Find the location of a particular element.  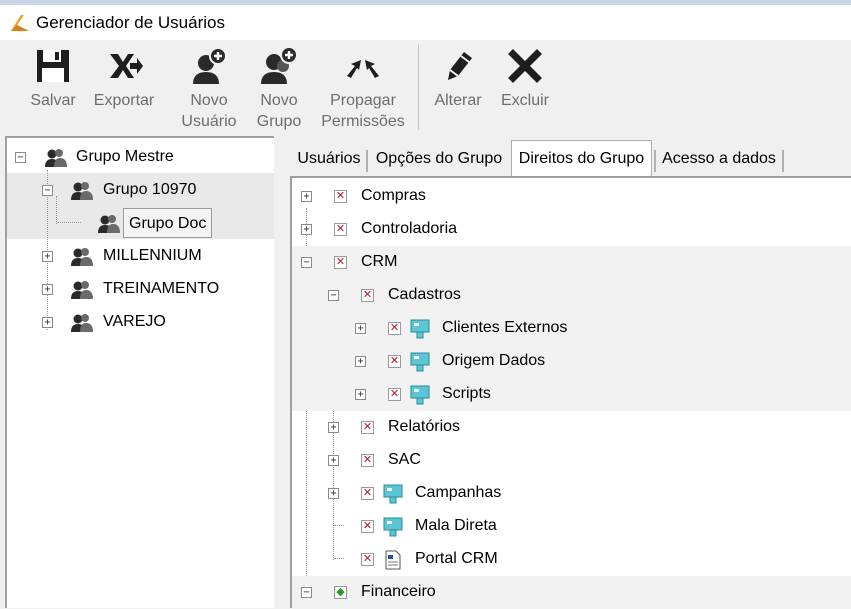

propagate-label-line2: Permissões is located at coordinates (363, 121).